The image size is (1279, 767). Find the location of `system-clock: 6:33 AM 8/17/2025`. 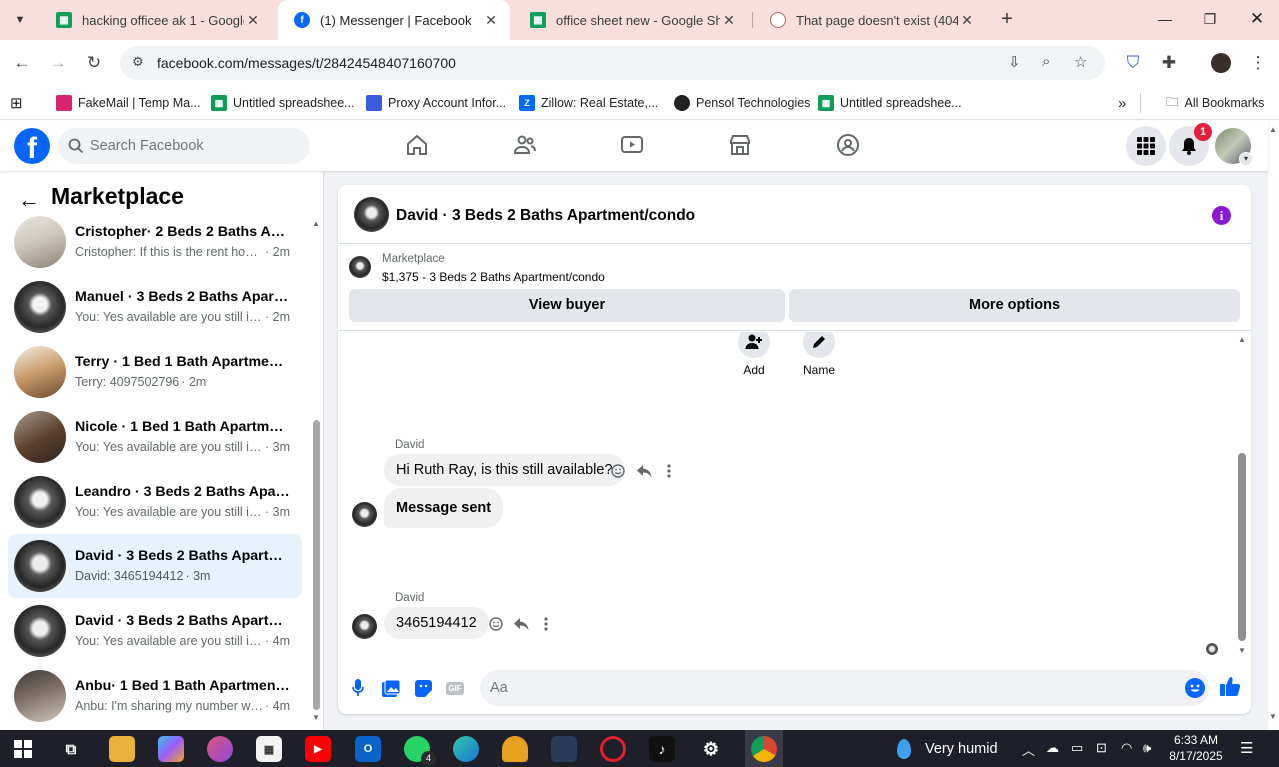

system-clock: 6:33 AM 8/17/2025 is located at coordinates (1196, 748).